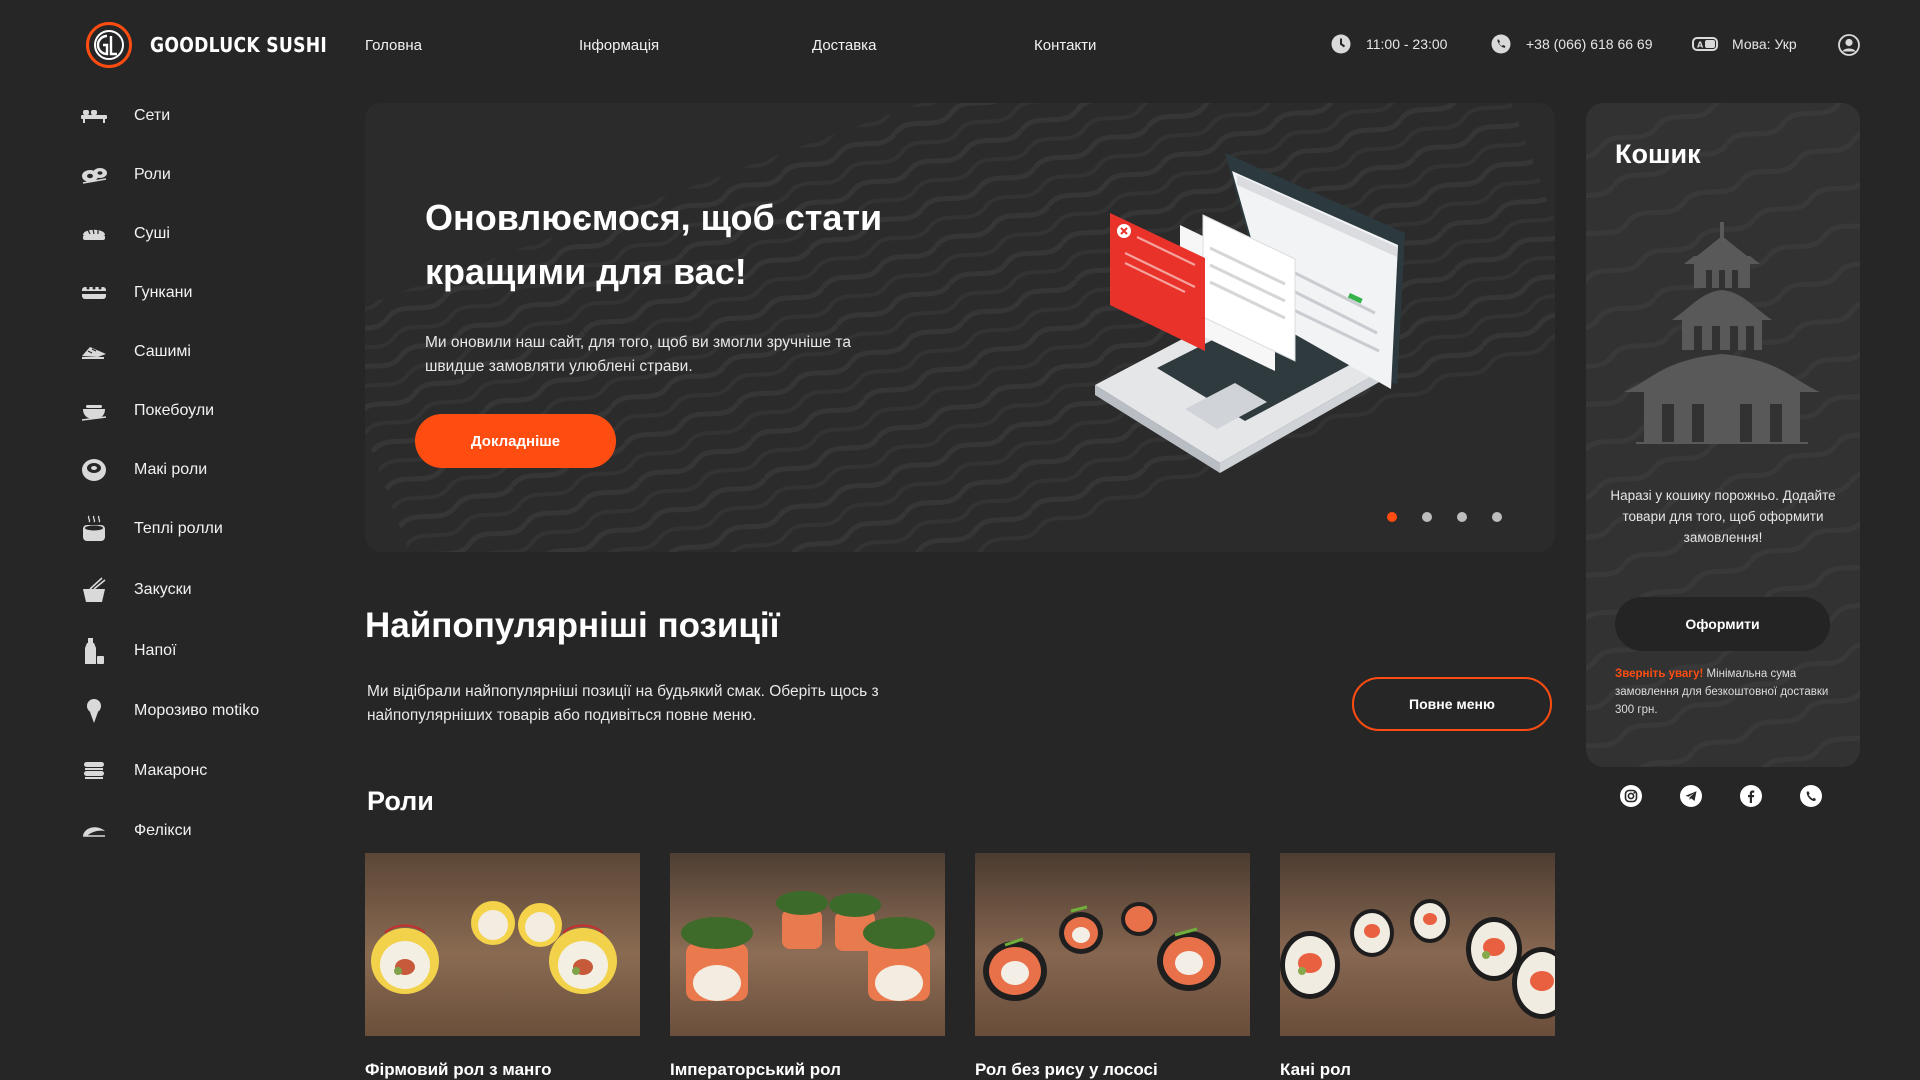 The image size is (1920, 1080). What do you see at coordinates (162, 351) in the screenshot?
I see `sidebar-item-label: Сашимі` at bounding box center [162, 351].